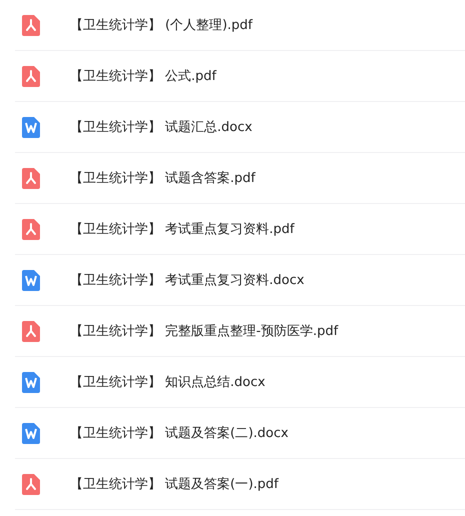  What do you see at coordinates (168, 382) in the screenshot?
I see `file-name: 【卫生统计学】 知识点总结.docx` at bounding box center [168, 382].